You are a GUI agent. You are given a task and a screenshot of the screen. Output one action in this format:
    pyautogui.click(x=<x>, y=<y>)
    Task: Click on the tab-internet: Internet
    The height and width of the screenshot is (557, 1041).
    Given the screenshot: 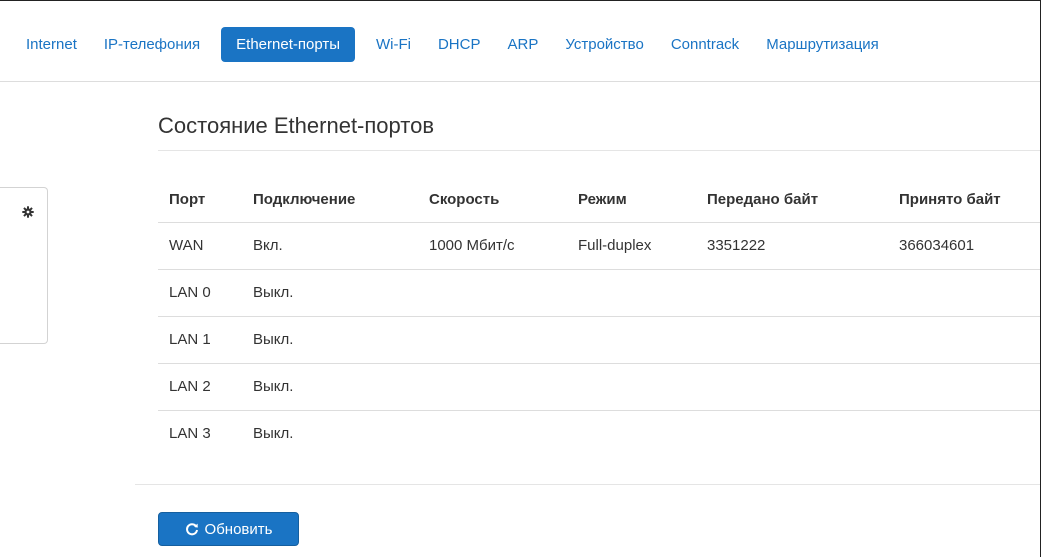 What is the action you would take?
    pyautogui.click(x=51, y=44)
    